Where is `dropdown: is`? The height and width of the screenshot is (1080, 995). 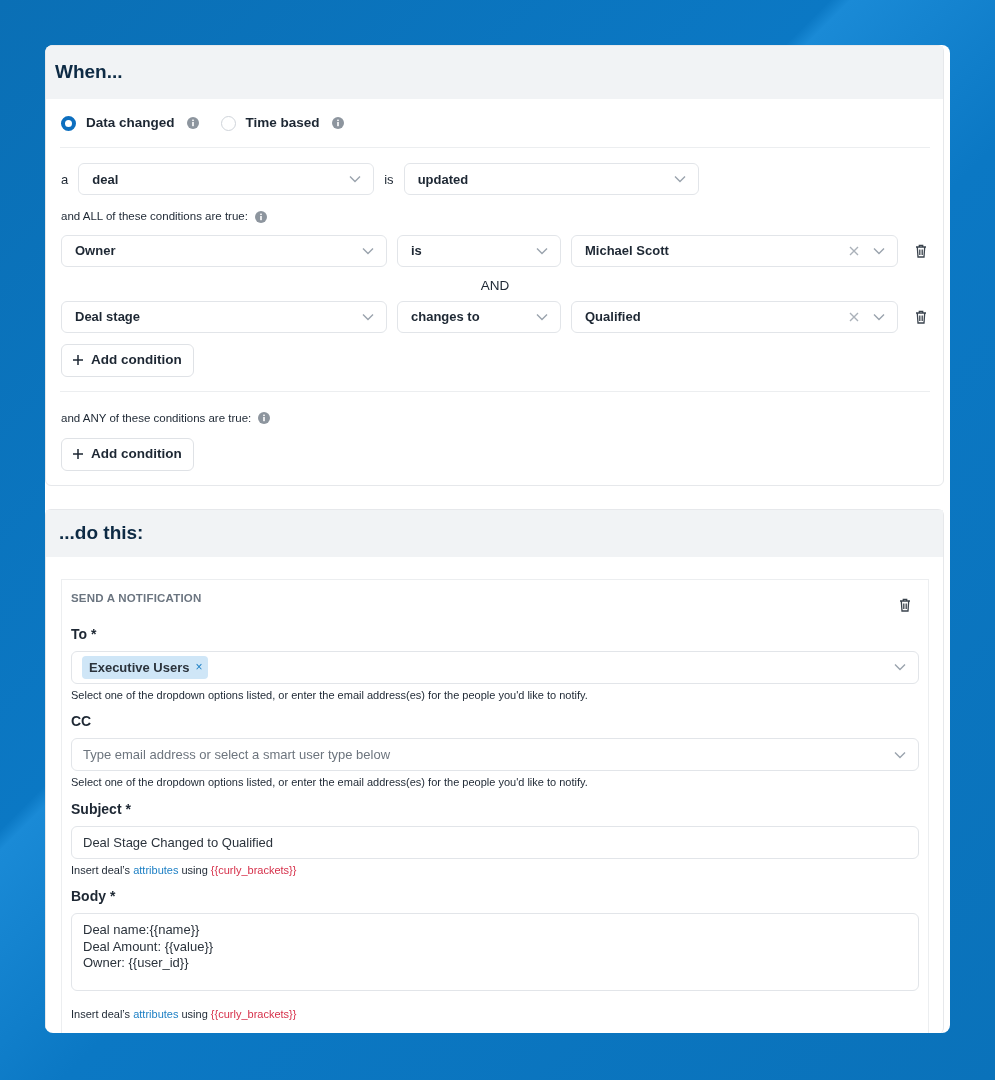 dropdown: is is located at coordinates (479, 250).